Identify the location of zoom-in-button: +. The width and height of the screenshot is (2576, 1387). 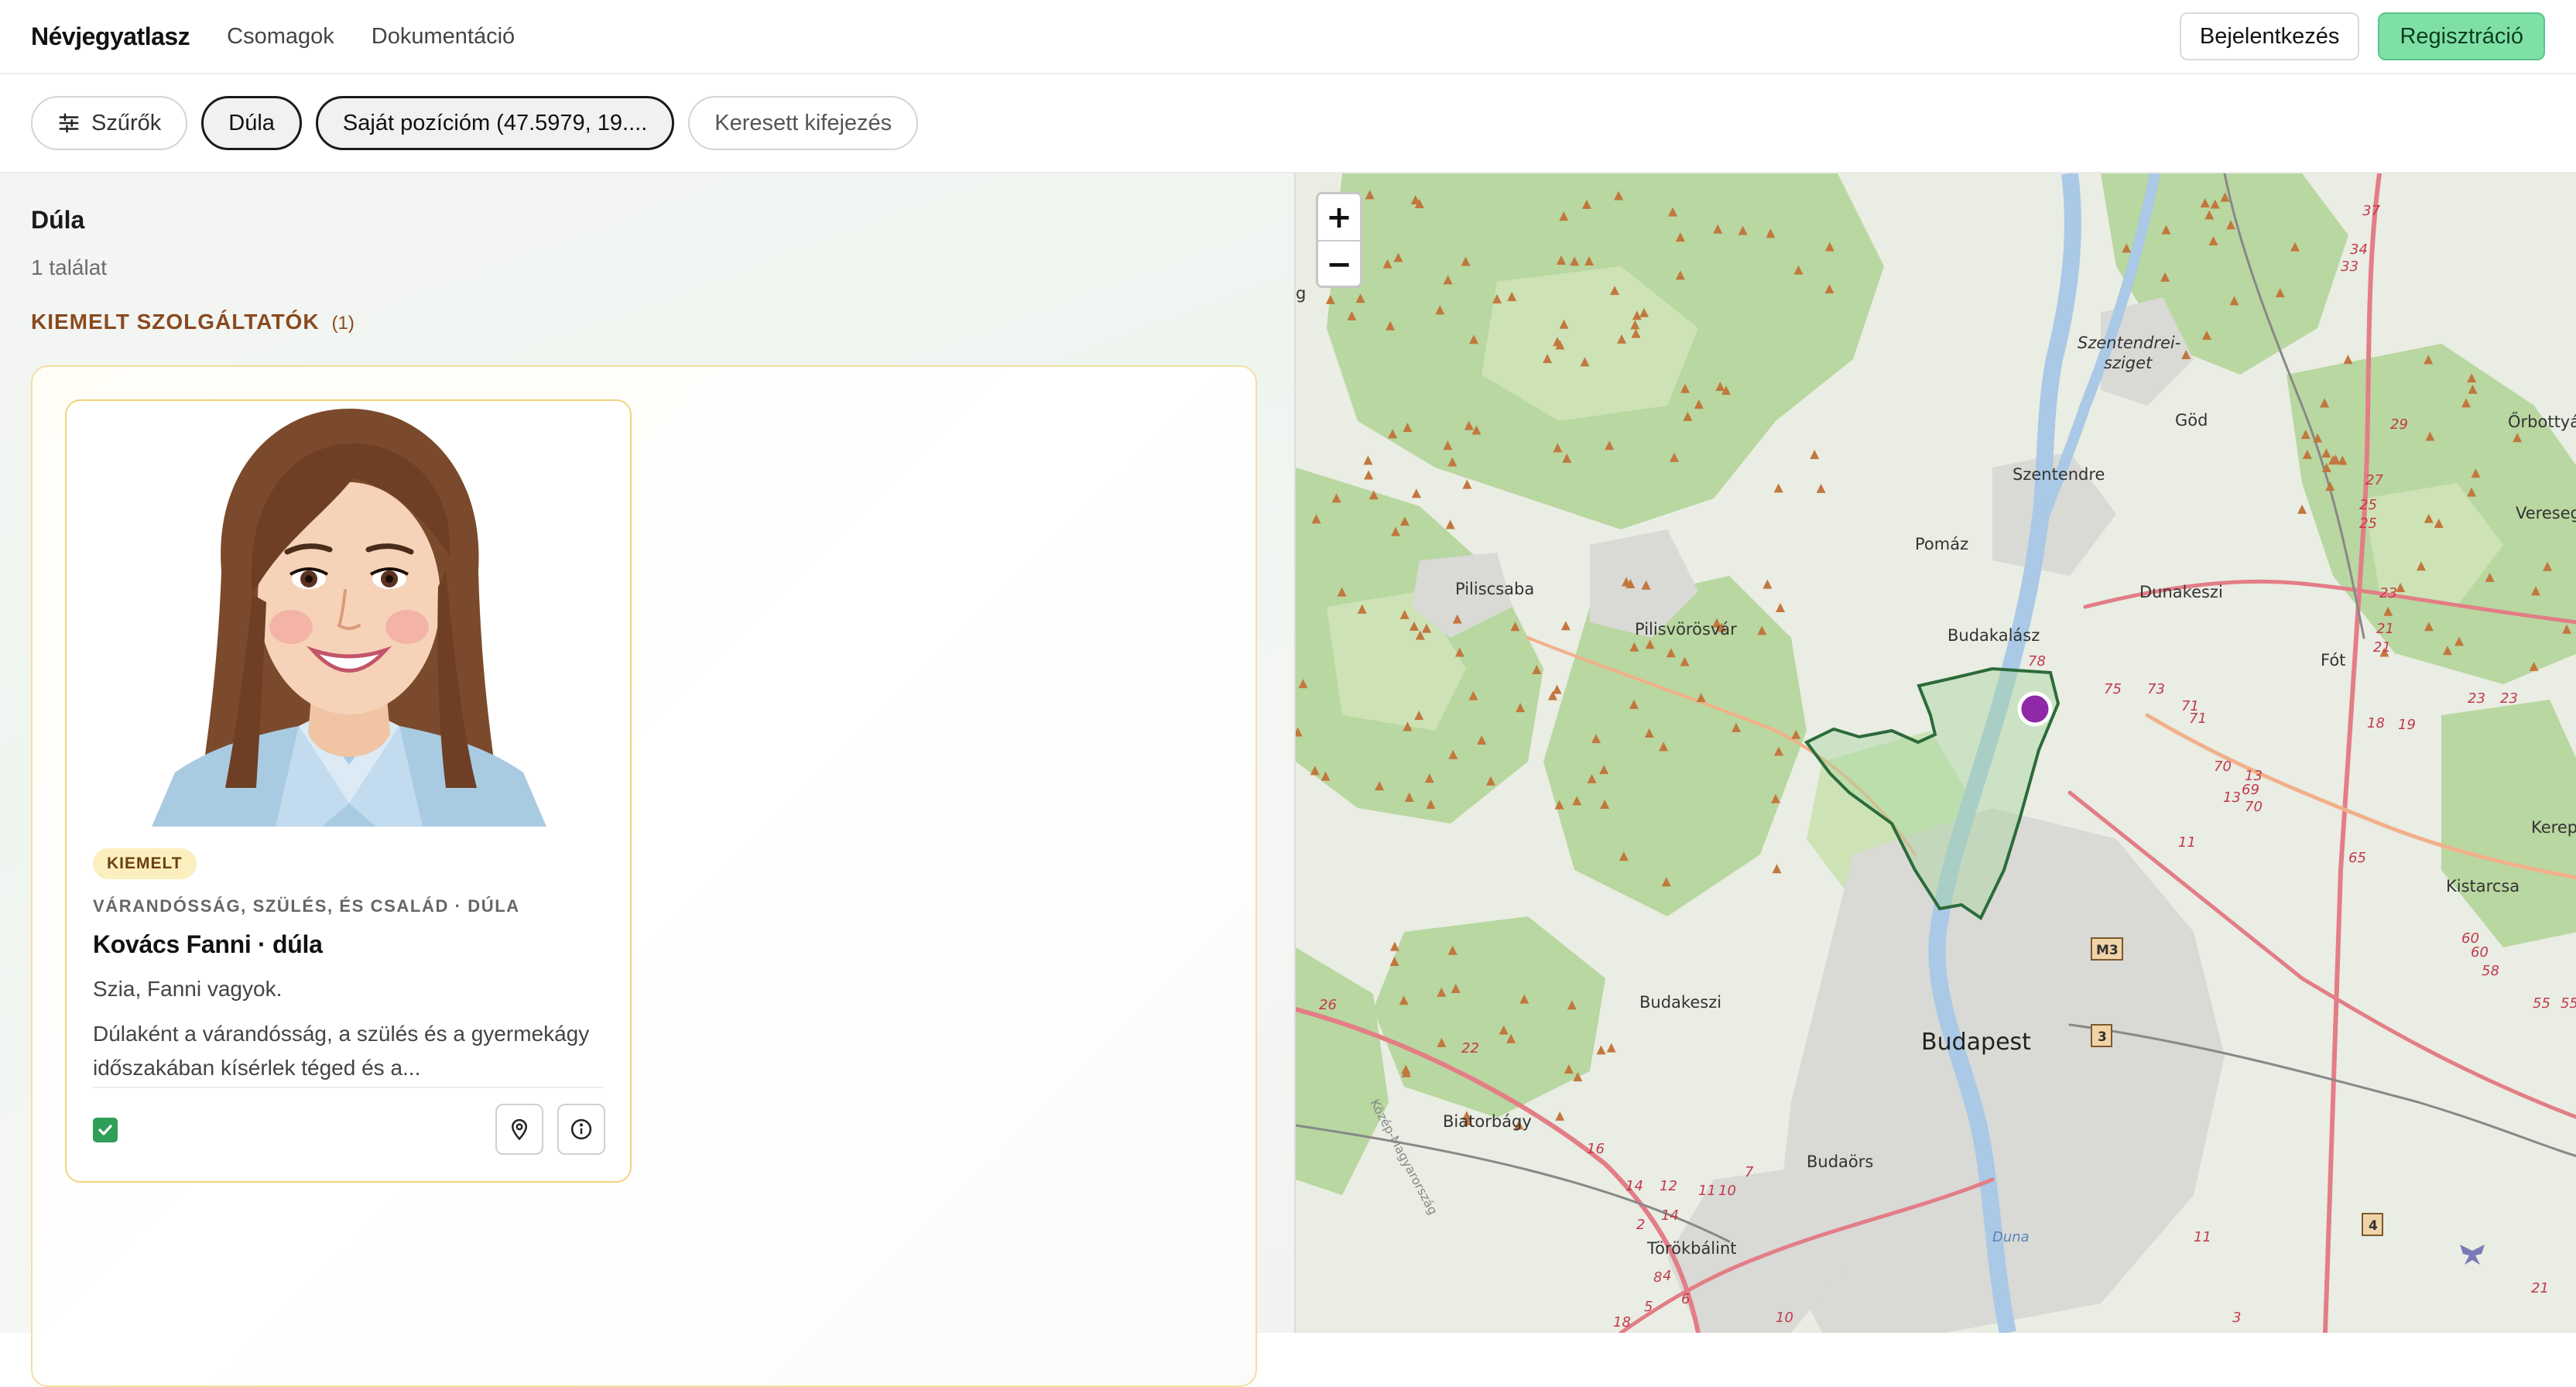
(1339, 217).